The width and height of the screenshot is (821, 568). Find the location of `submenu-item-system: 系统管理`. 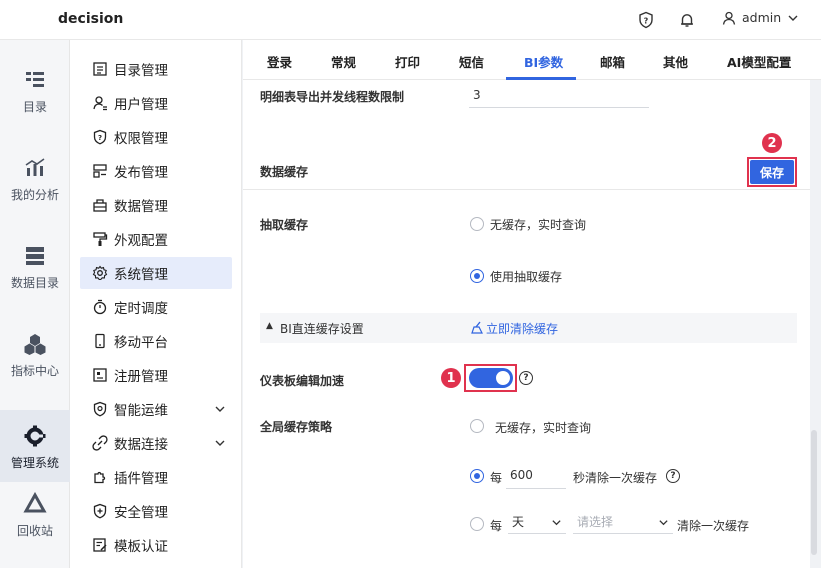

submenu-item-system: 系统管理 is located at coordinates (156, 273).